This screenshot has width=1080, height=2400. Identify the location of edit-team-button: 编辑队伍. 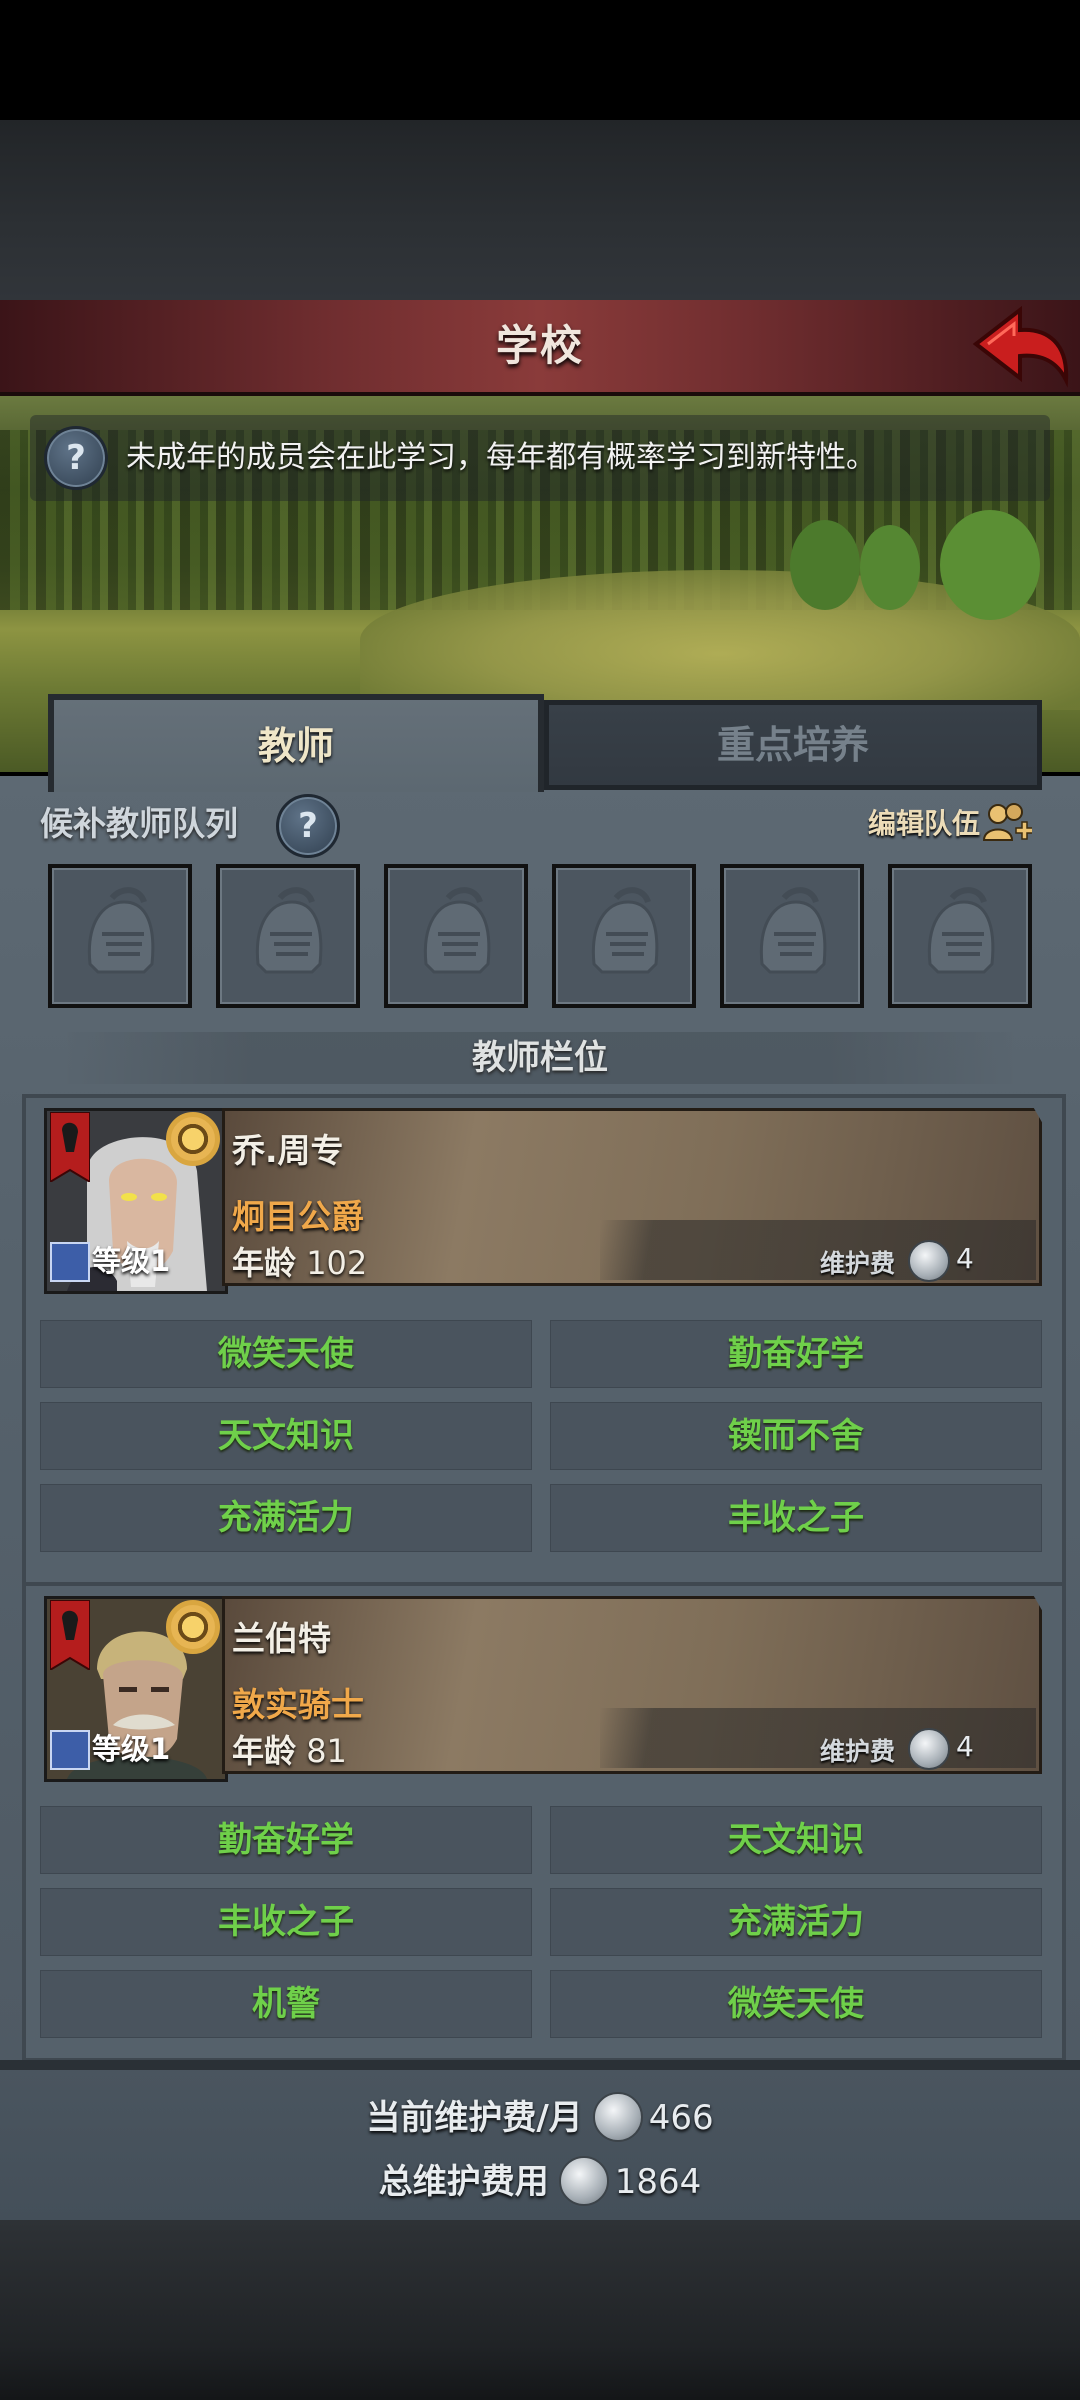
(924, 824).